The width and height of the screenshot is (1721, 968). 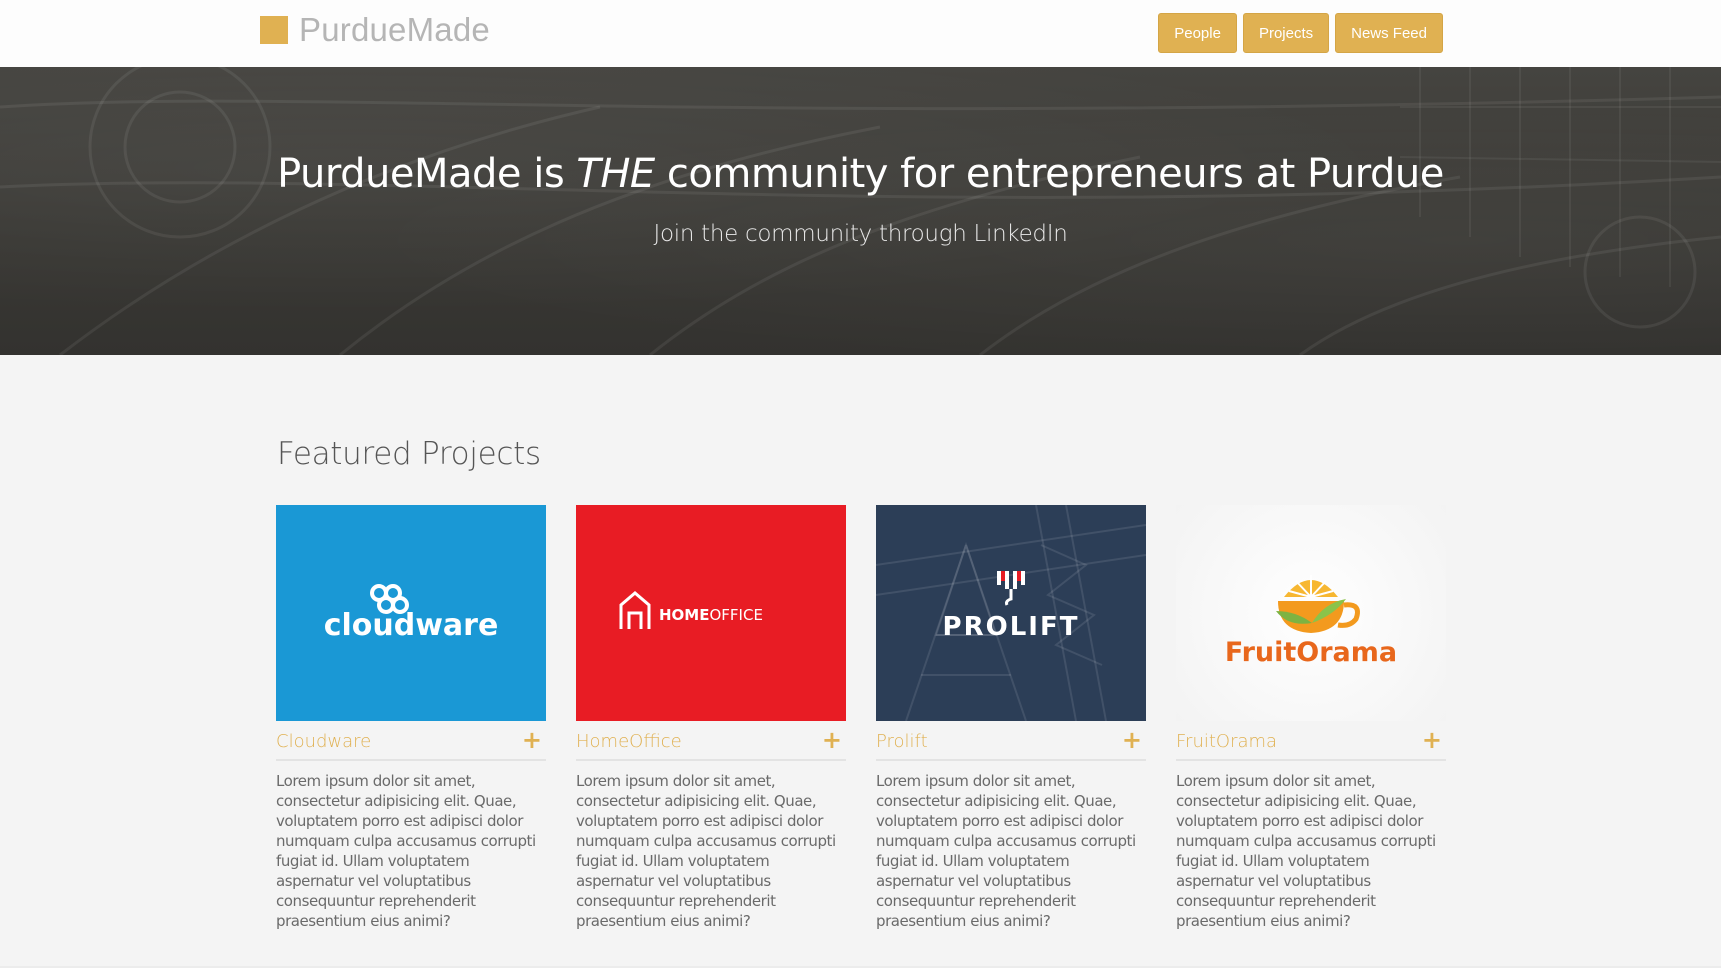 What do you see at coordinates (1011, 741) in the screenshot?
I see `project-header: Prolift +` at bounding box center [1011, 741].